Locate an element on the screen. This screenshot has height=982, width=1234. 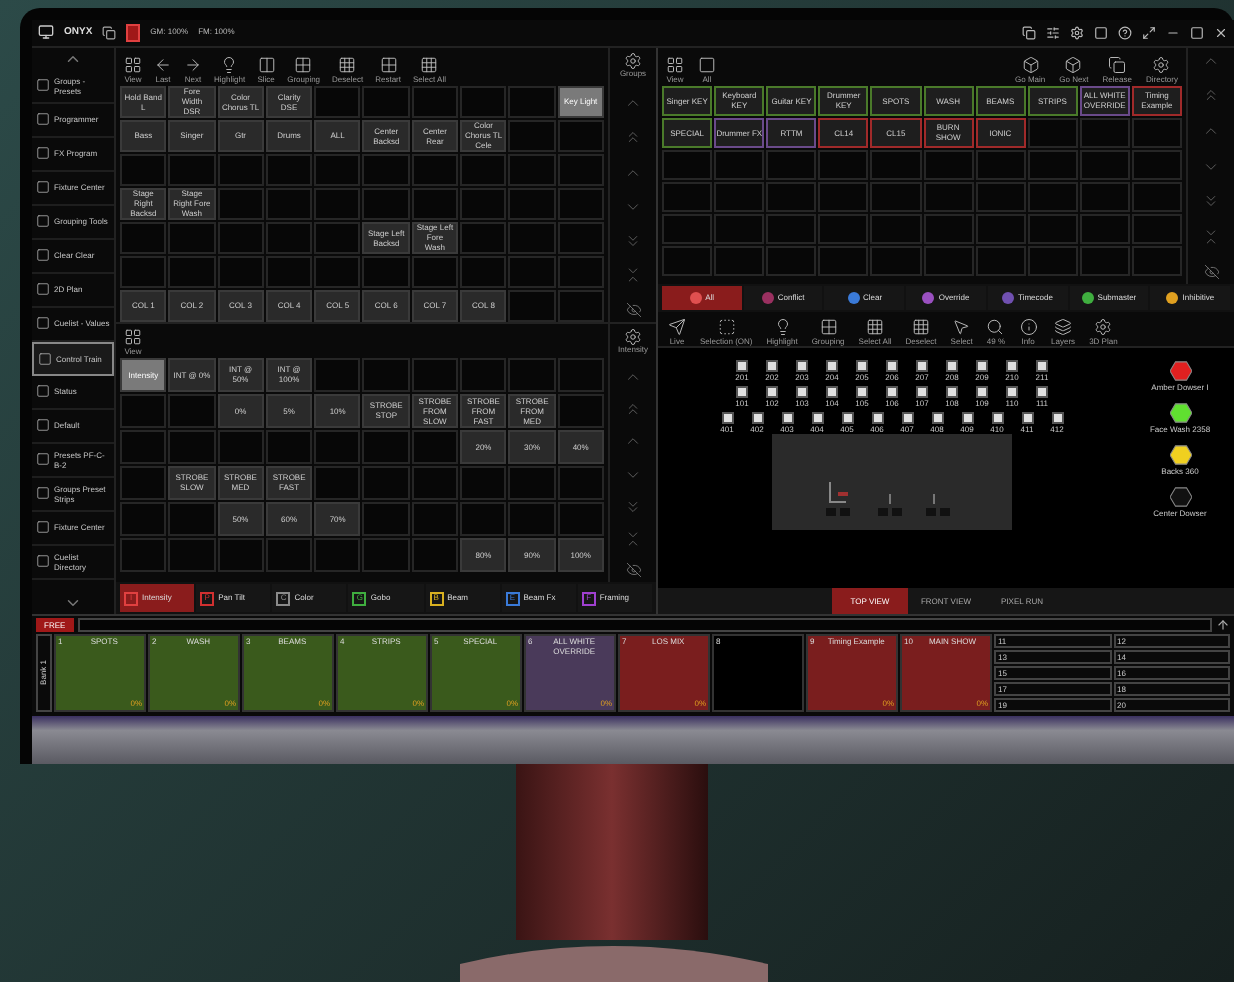
arrow-right-icon is located at coordinates (193, 64).